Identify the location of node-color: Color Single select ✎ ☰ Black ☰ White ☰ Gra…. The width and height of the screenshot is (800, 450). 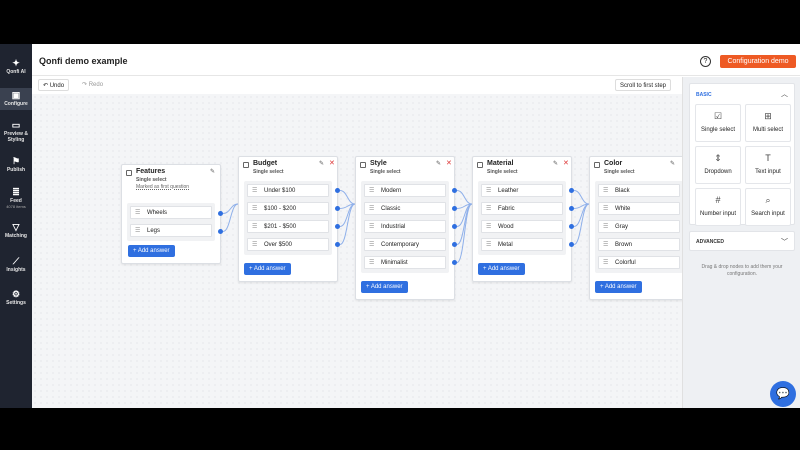
(639, 228).